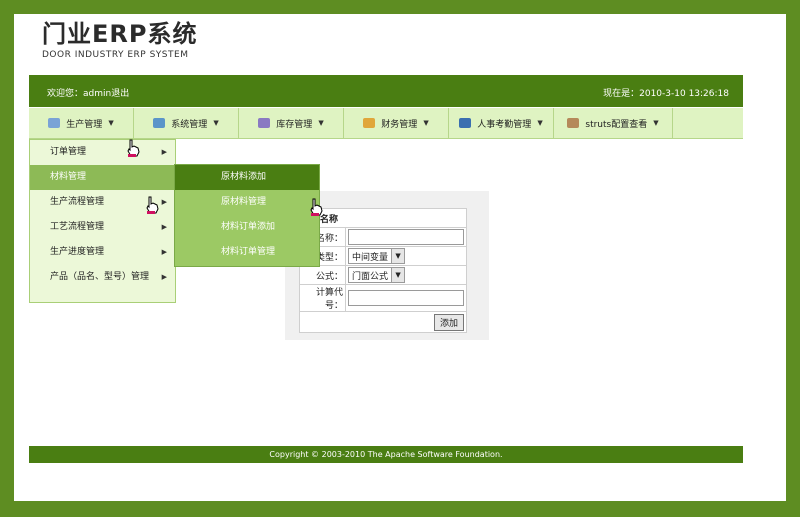 The image size is (800, 517). Describe the element at coordinates (406, 298) in the screenshot. I see `code-input` at that location.